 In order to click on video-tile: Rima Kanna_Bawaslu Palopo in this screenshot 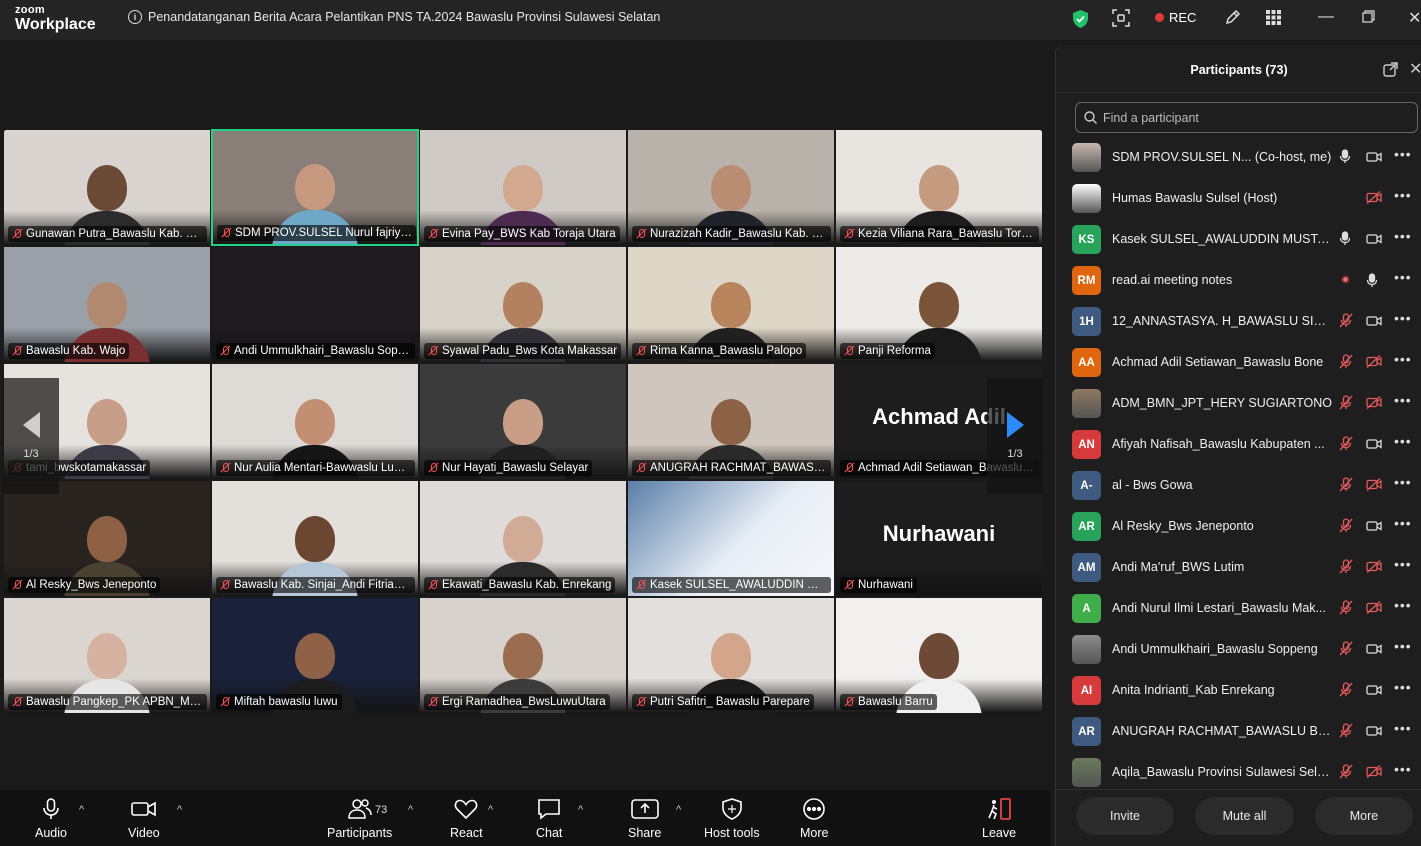, I will do `click(731, 304)`.